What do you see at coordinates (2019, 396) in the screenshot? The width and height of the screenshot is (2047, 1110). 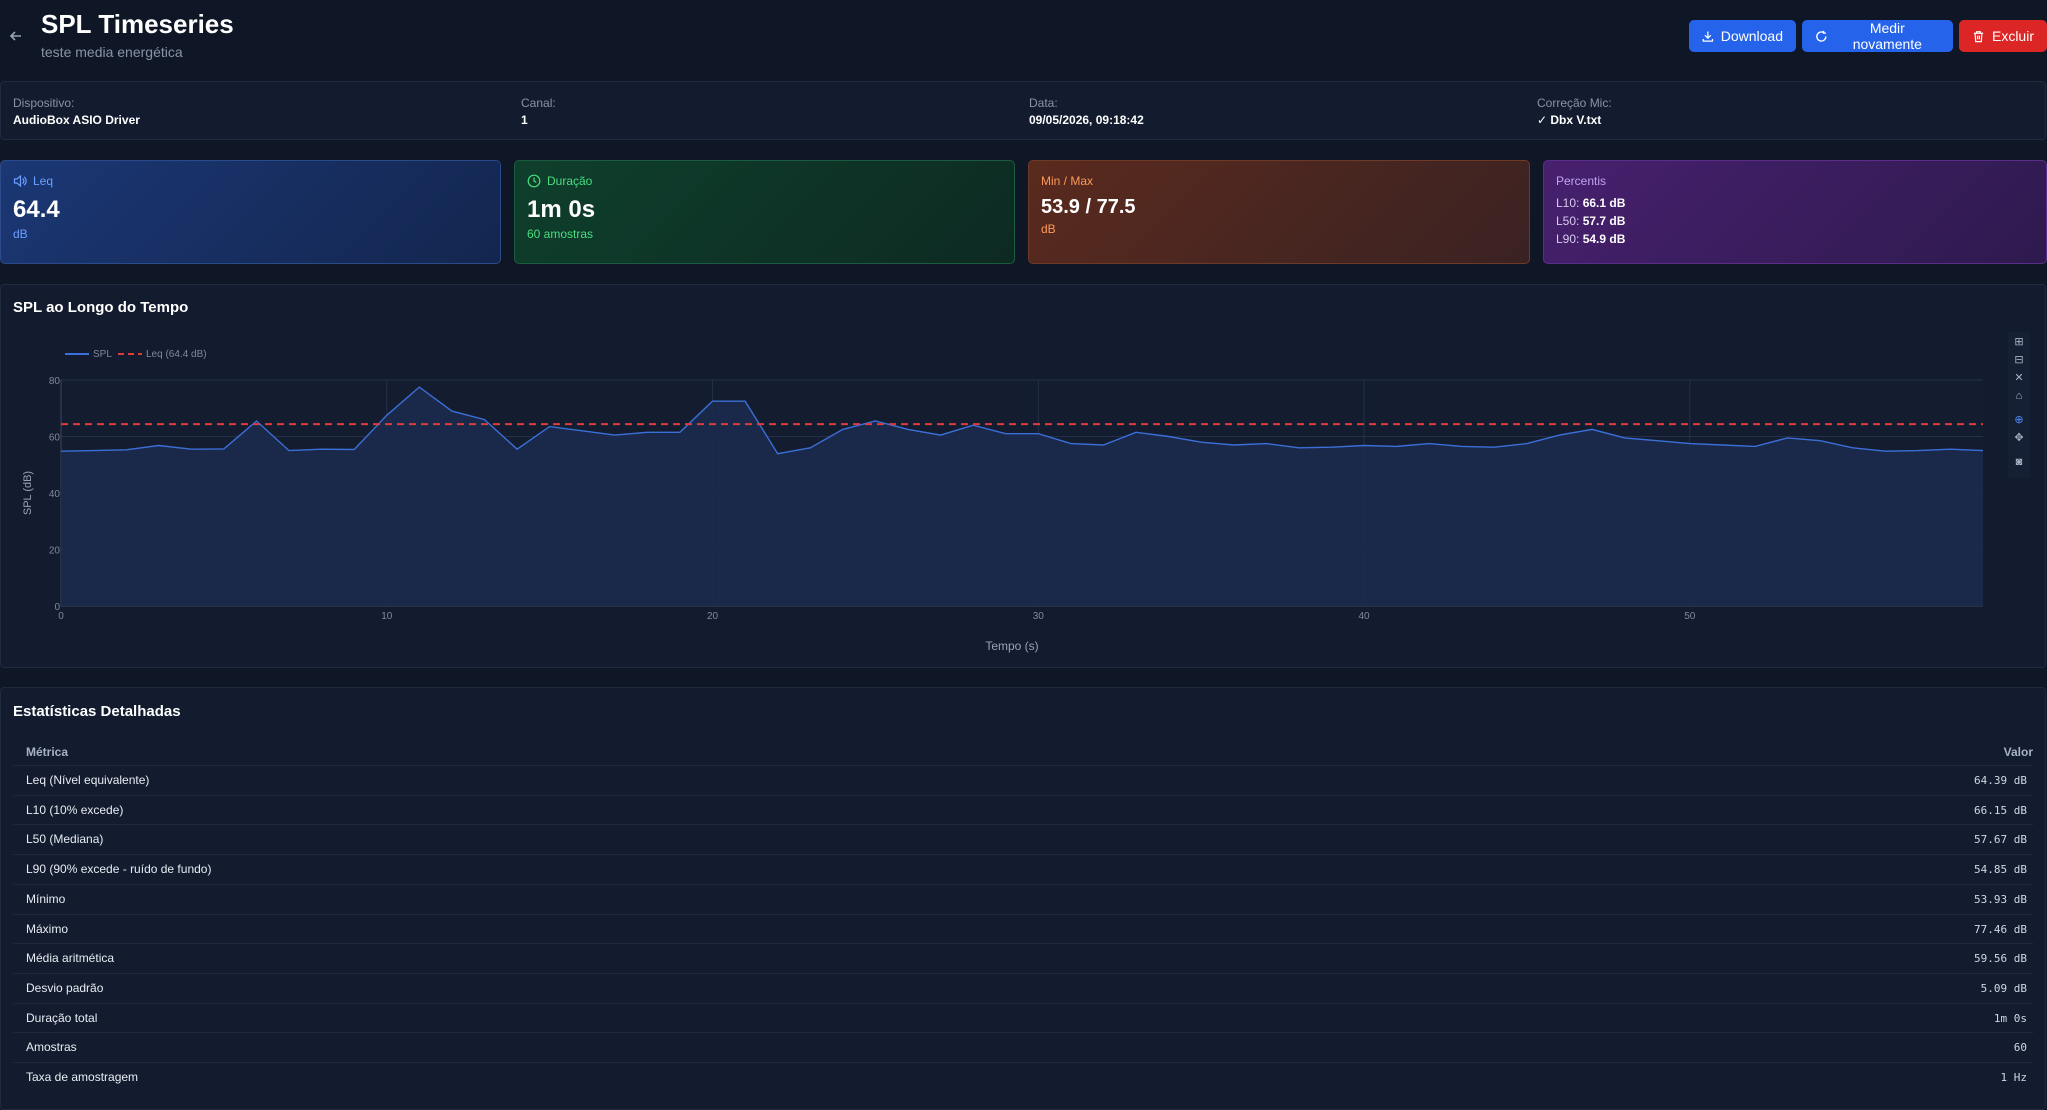 I see `home-icon: ⌂` at bounding box center [2019, 396].